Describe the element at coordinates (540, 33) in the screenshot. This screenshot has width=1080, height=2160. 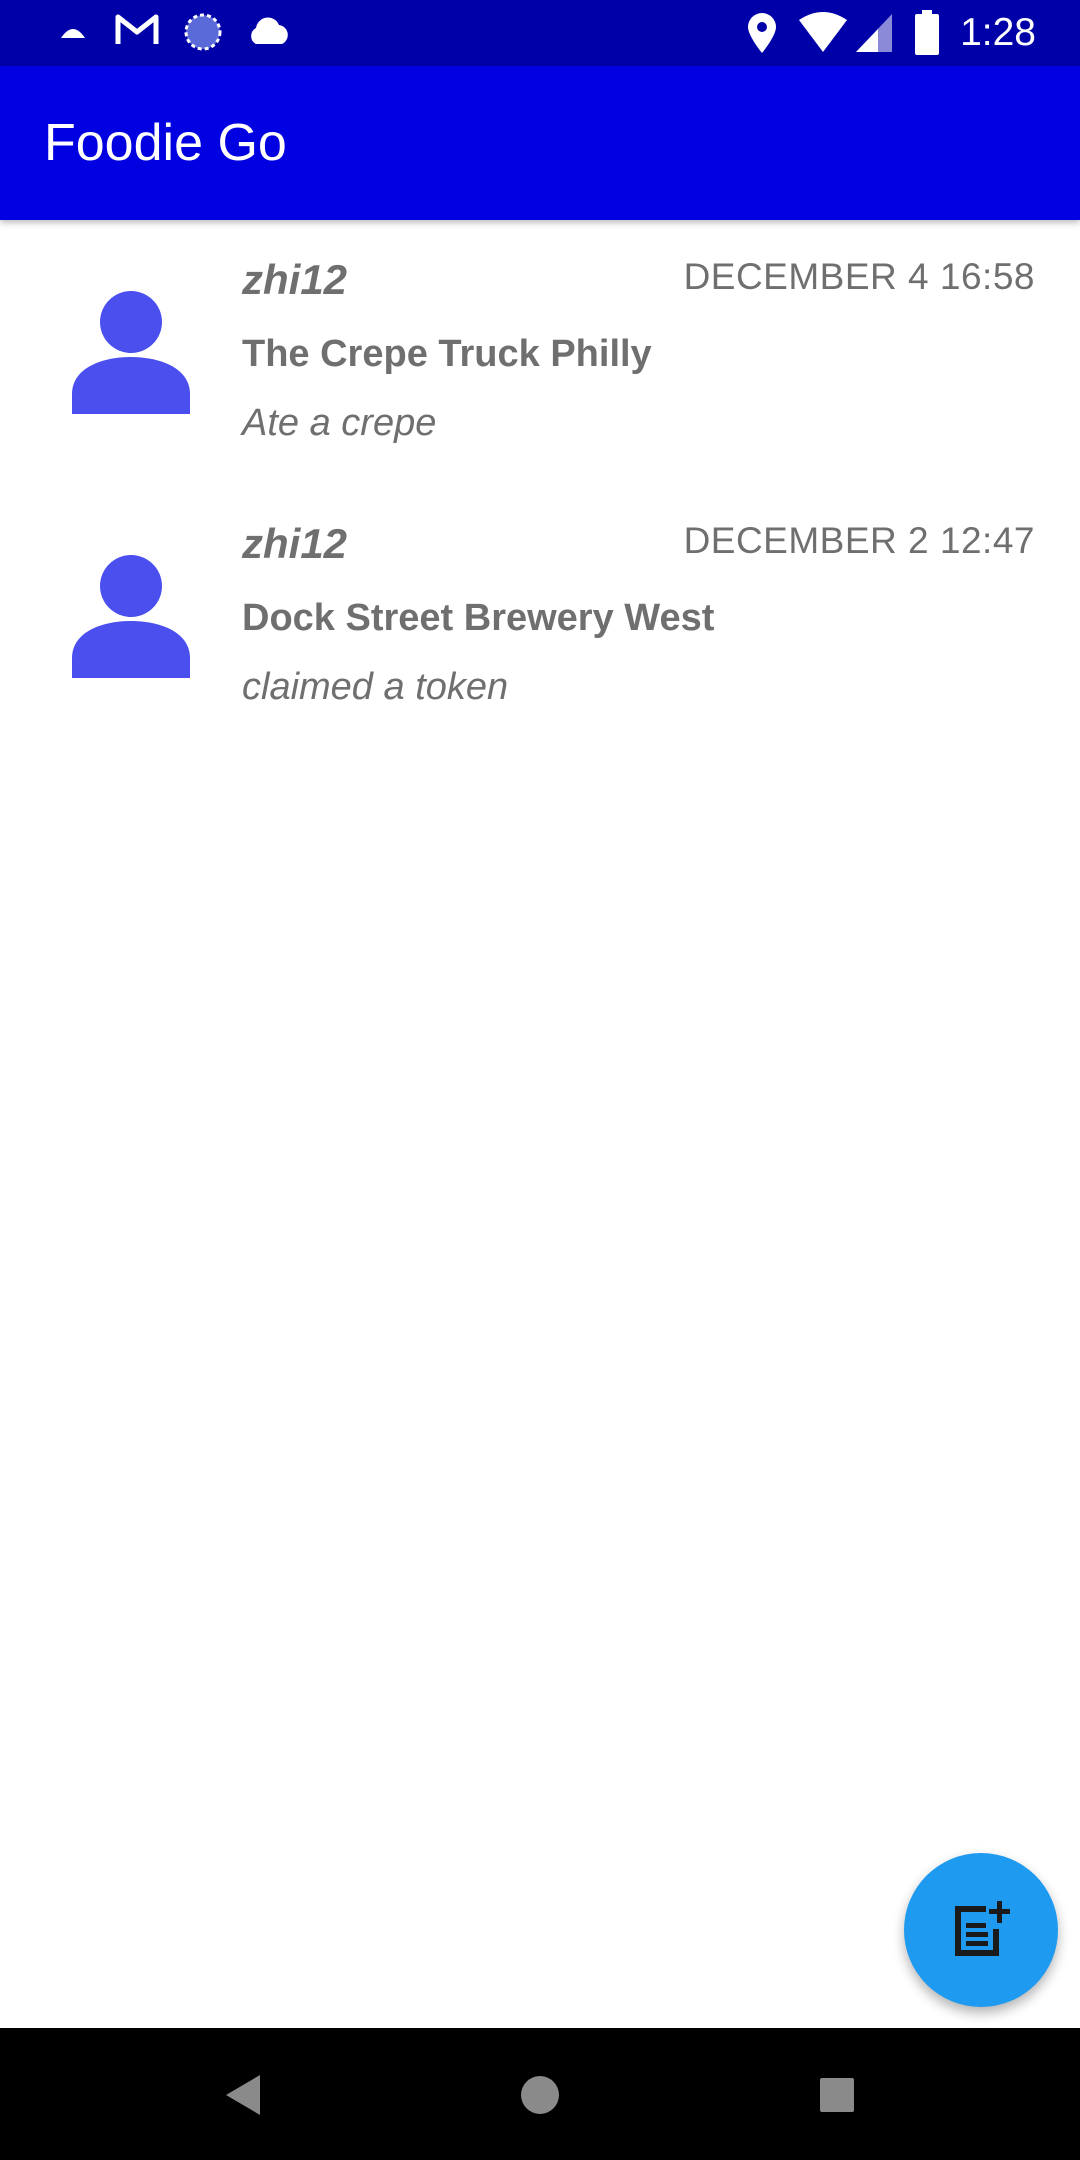
I see `status-bar: 1:28` at that location.